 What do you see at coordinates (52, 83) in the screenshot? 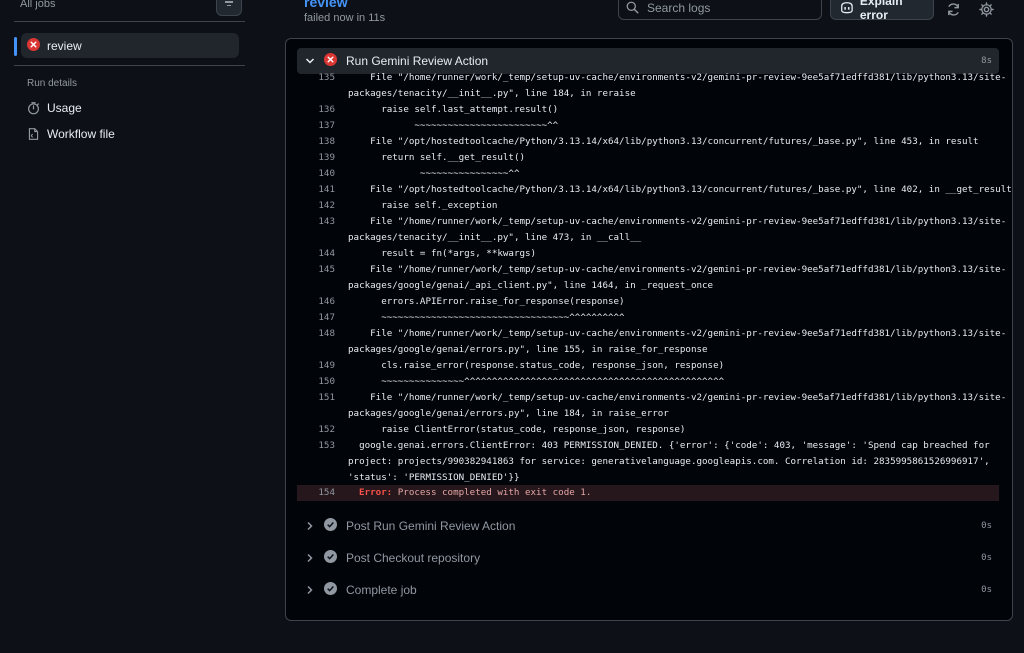
I see `run-details-heading: Run details` at bounding box center [52, 83].